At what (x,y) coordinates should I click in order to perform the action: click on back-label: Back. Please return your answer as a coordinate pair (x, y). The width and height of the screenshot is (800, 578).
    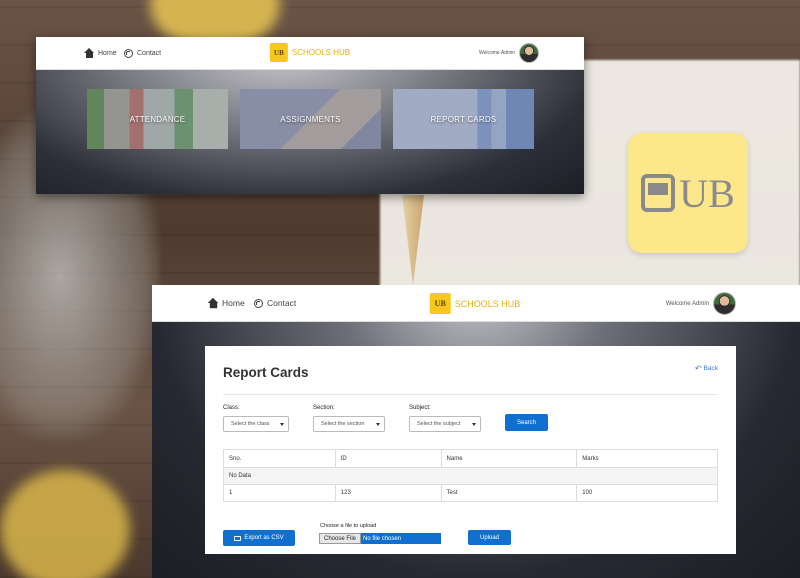
    Looking at the image, I should click on (710, 368).